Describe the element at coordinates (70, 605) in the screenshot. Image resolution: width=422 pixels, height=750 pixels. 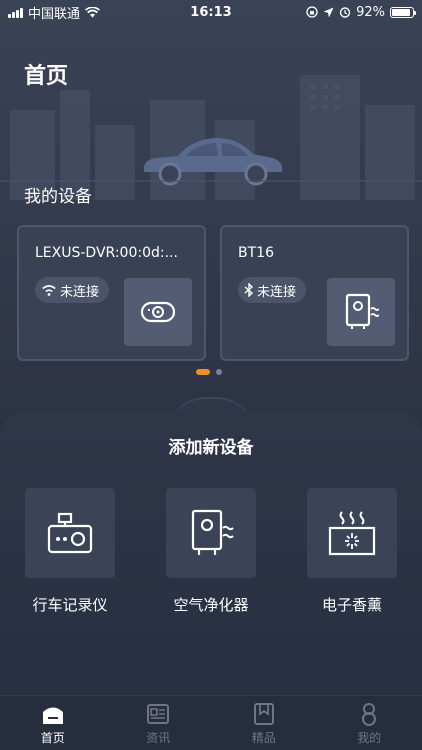
I see `add-item-label: 行车记录仪` at that location.